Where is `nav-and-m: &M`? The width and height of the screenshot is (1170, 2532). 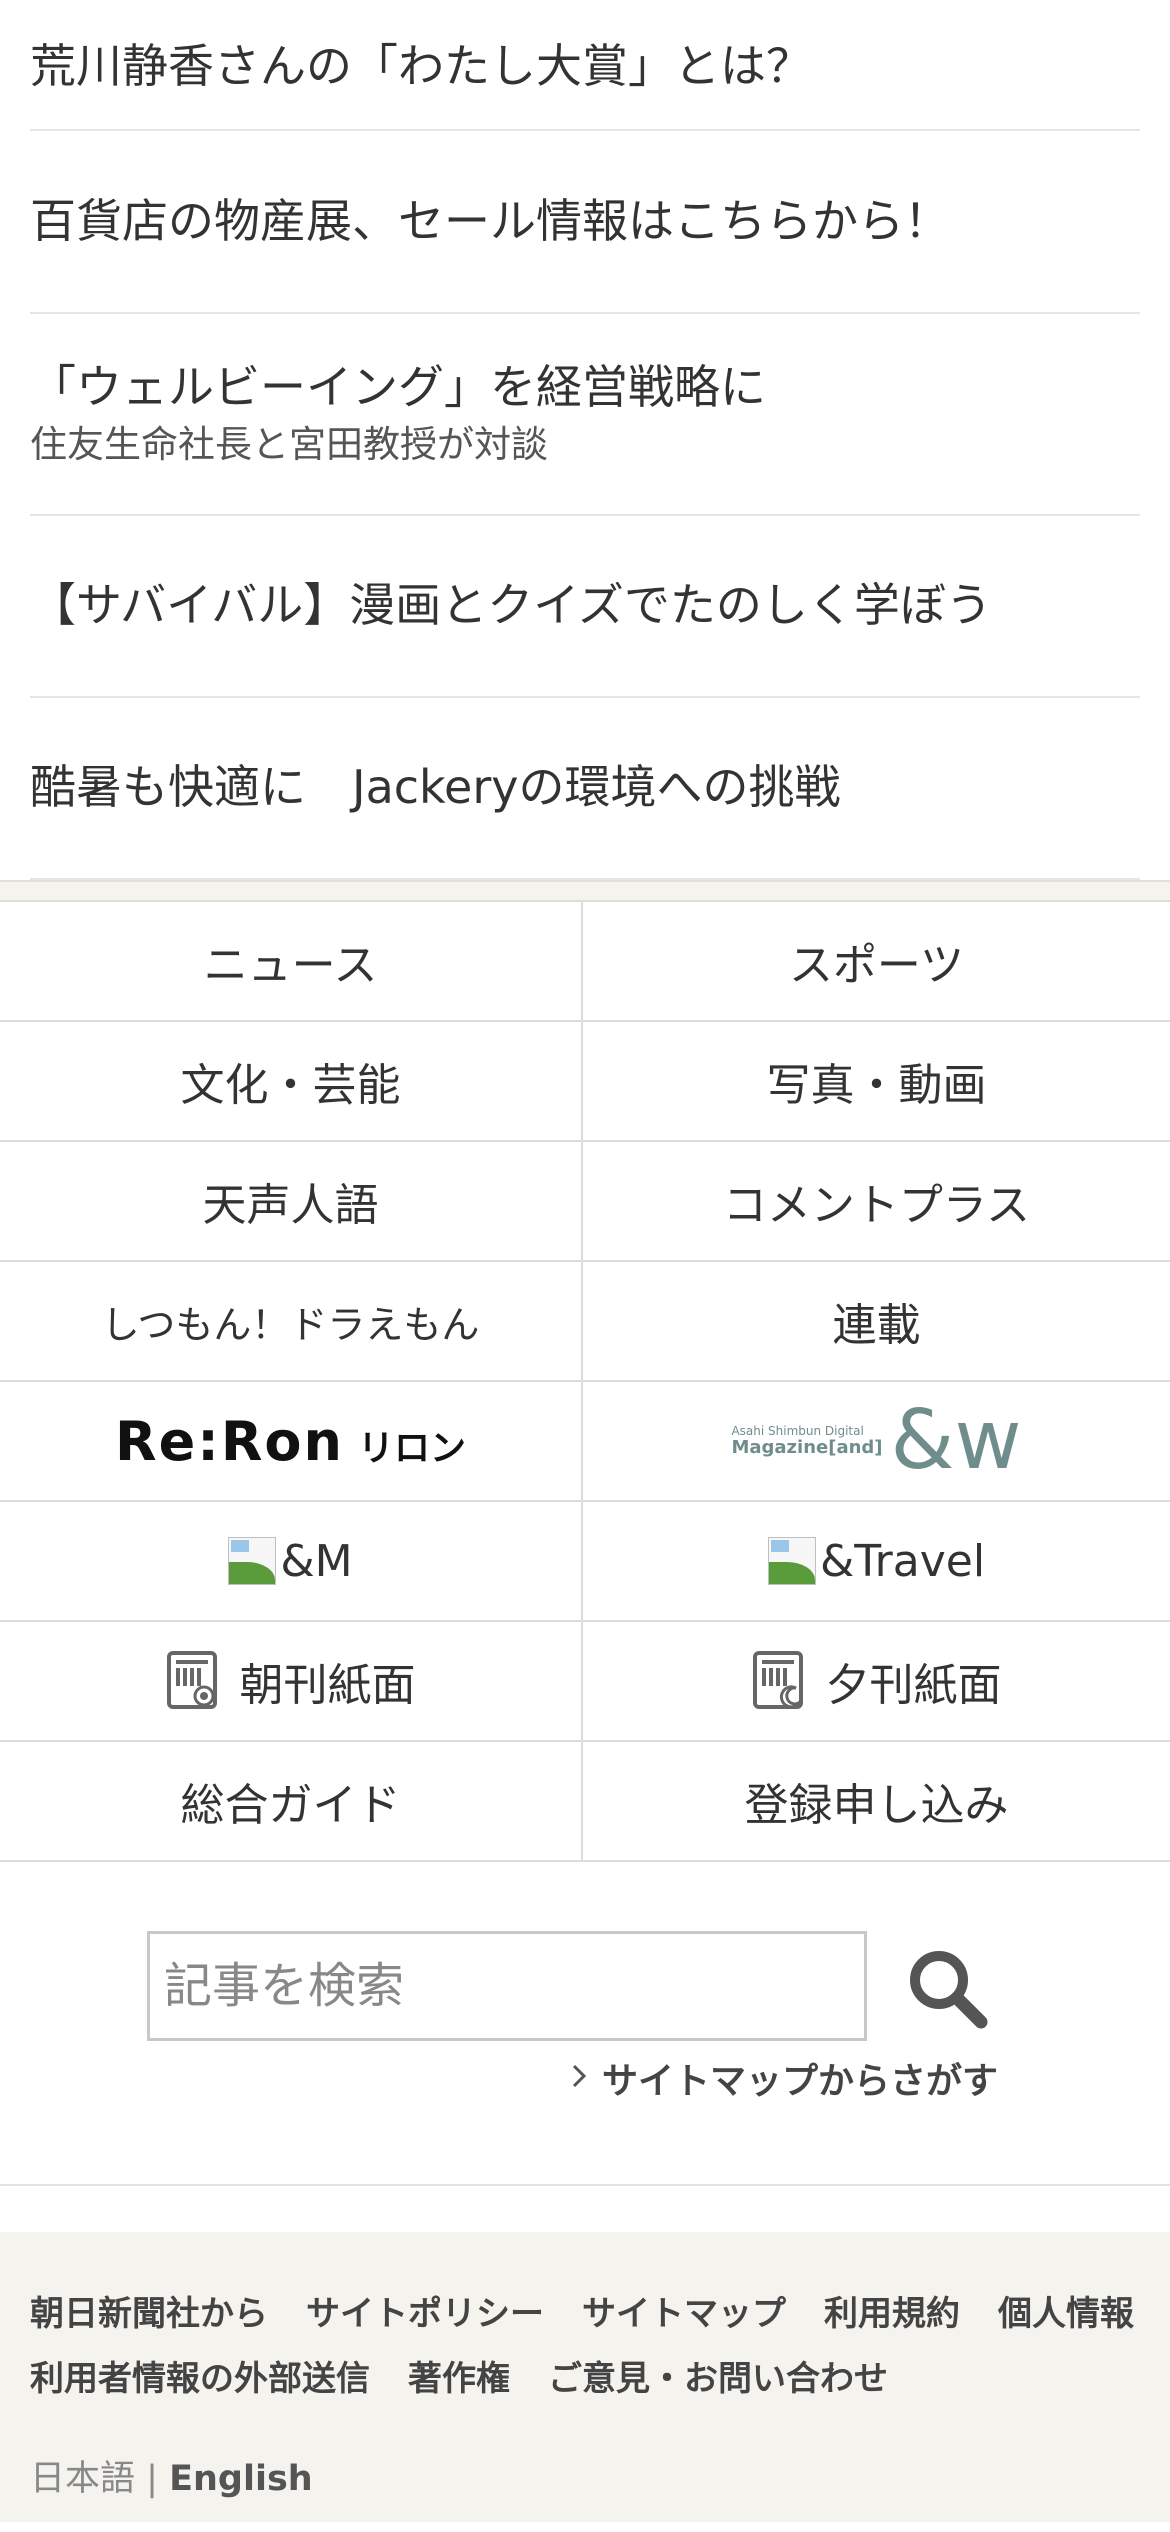
nav-and-m: &M is located at coordinates (291, 1562).